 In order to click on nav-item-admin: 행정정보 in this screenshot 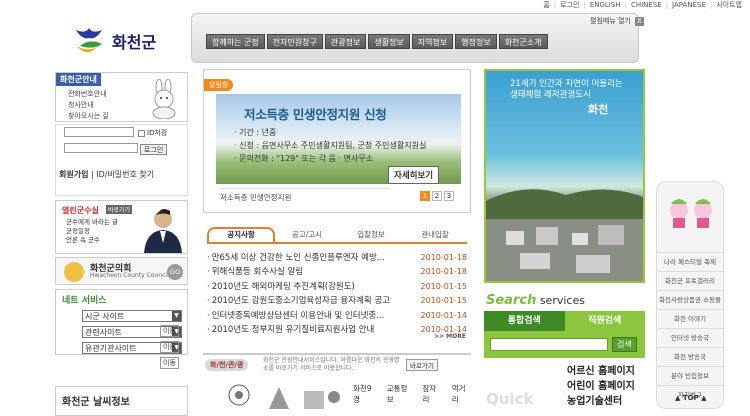, I will do `click(476, 41)`.